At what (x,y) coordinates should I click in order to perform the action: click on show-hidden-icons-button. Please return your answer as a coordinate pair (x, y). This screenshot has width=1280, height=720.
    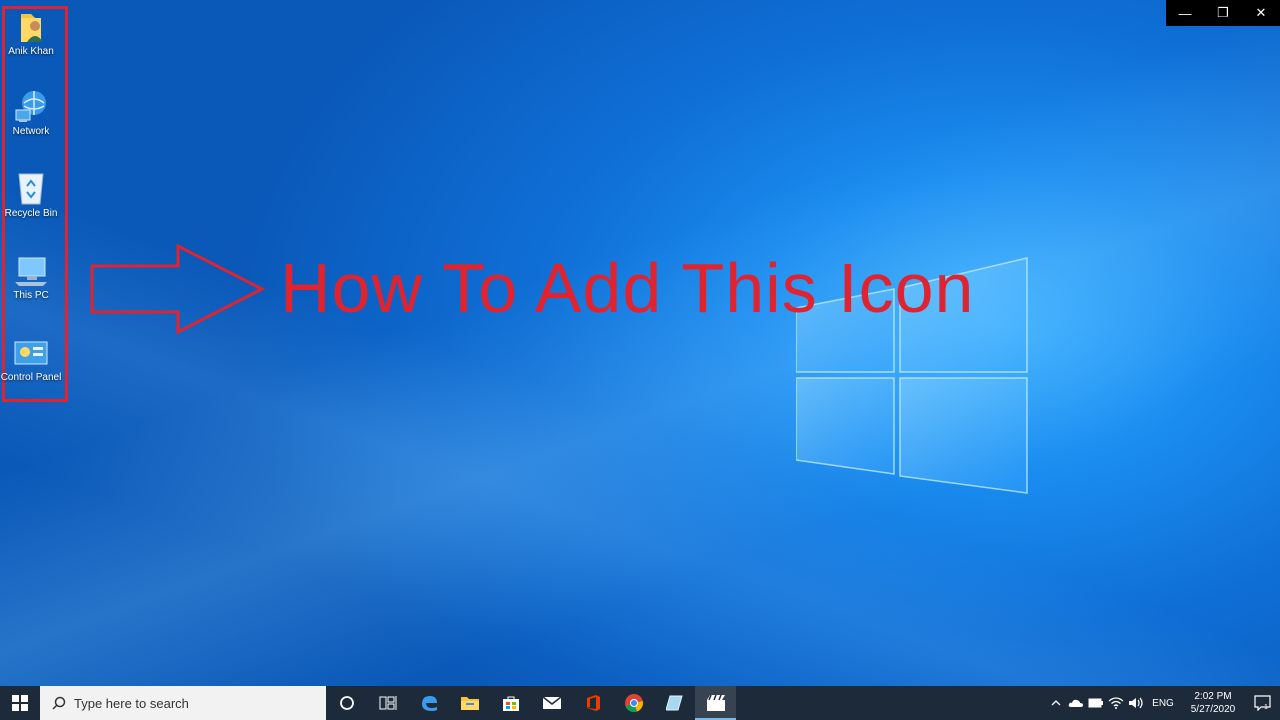
    Looking at the image, I should click on (1056, 703).